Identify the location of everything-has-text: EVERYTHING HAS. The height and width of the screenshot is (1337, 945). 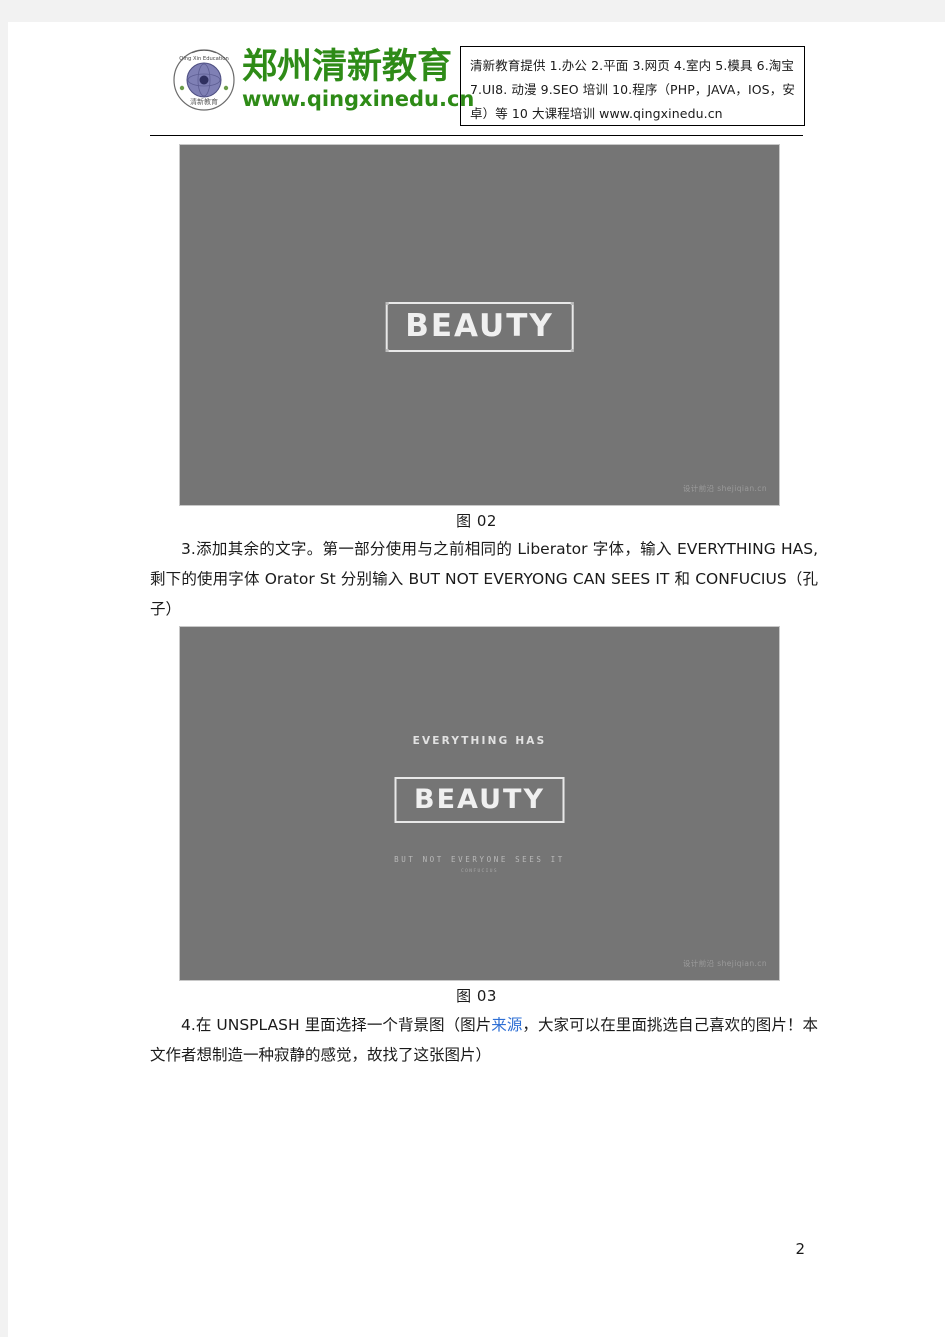
(479, 741).